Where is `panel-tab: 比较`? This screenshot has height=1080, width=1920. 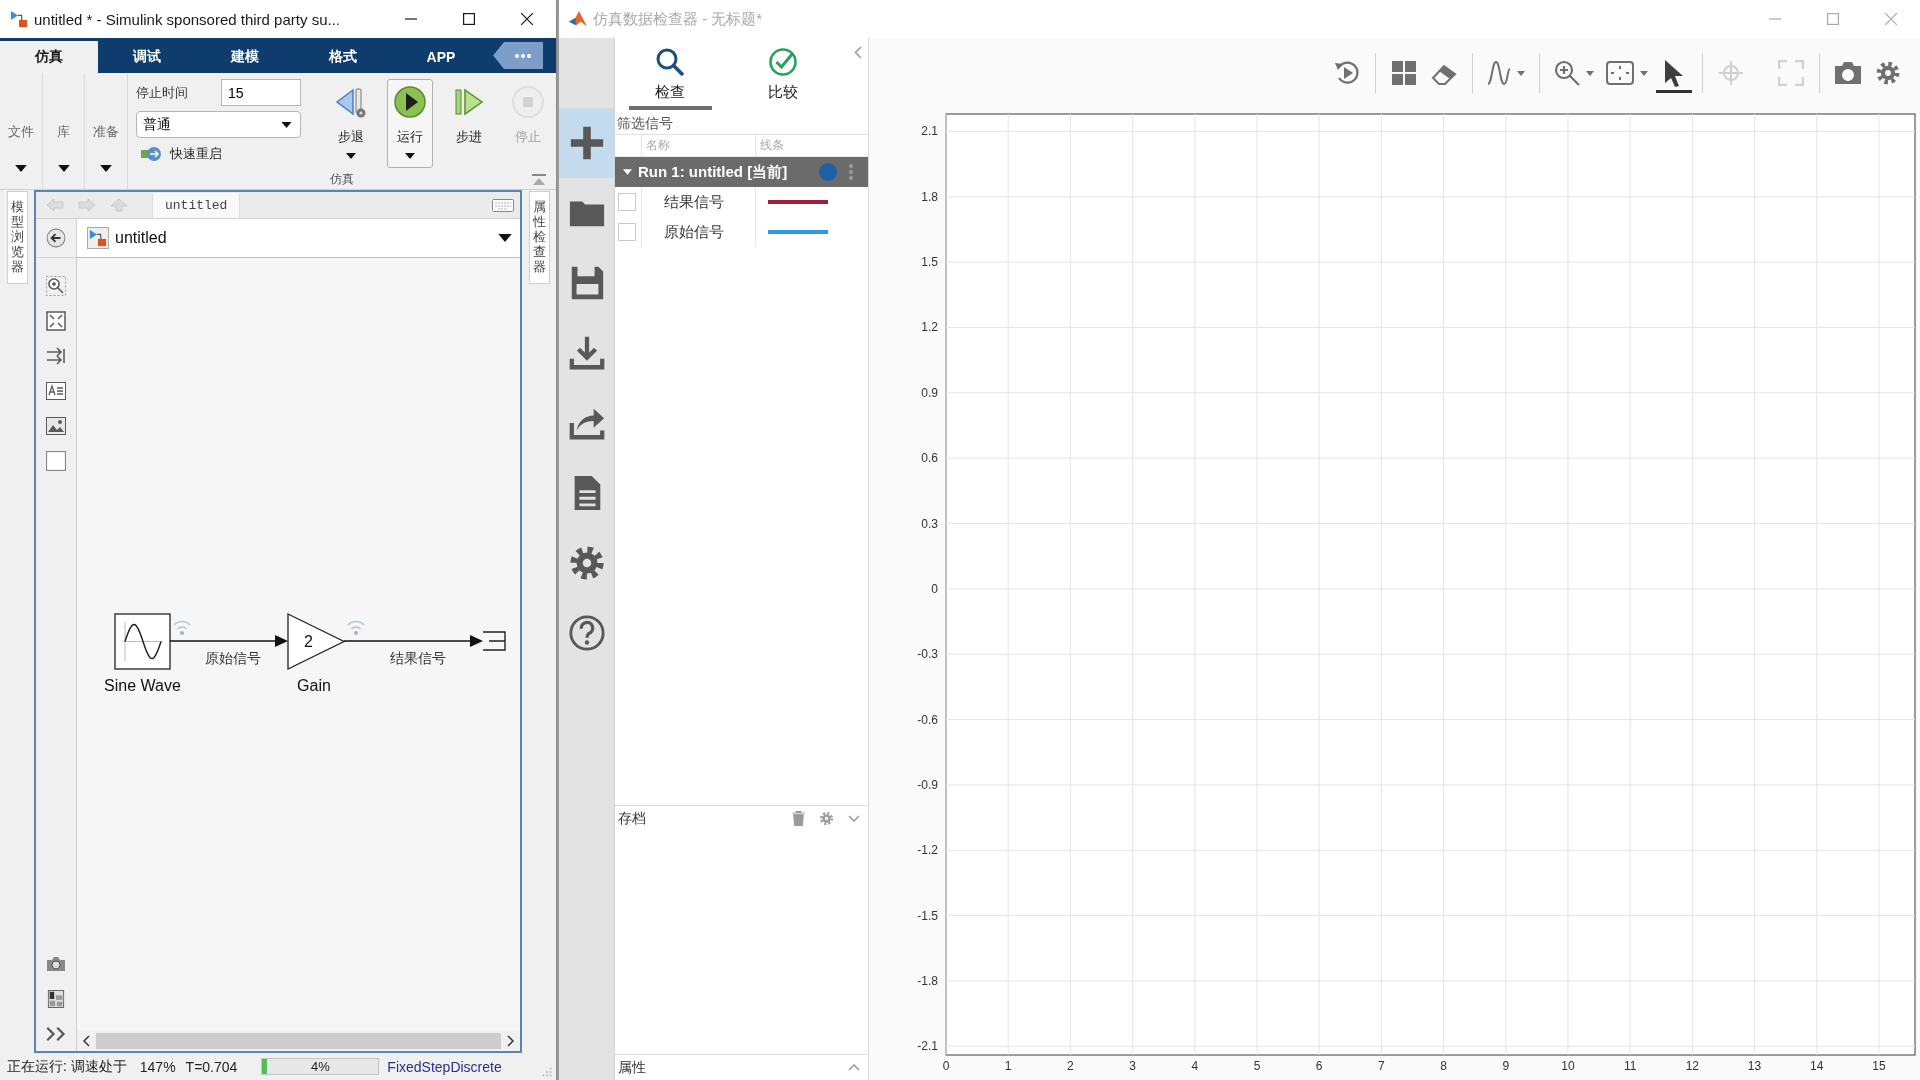 panel-tab: 比较 is located at coordinates (782, 75).